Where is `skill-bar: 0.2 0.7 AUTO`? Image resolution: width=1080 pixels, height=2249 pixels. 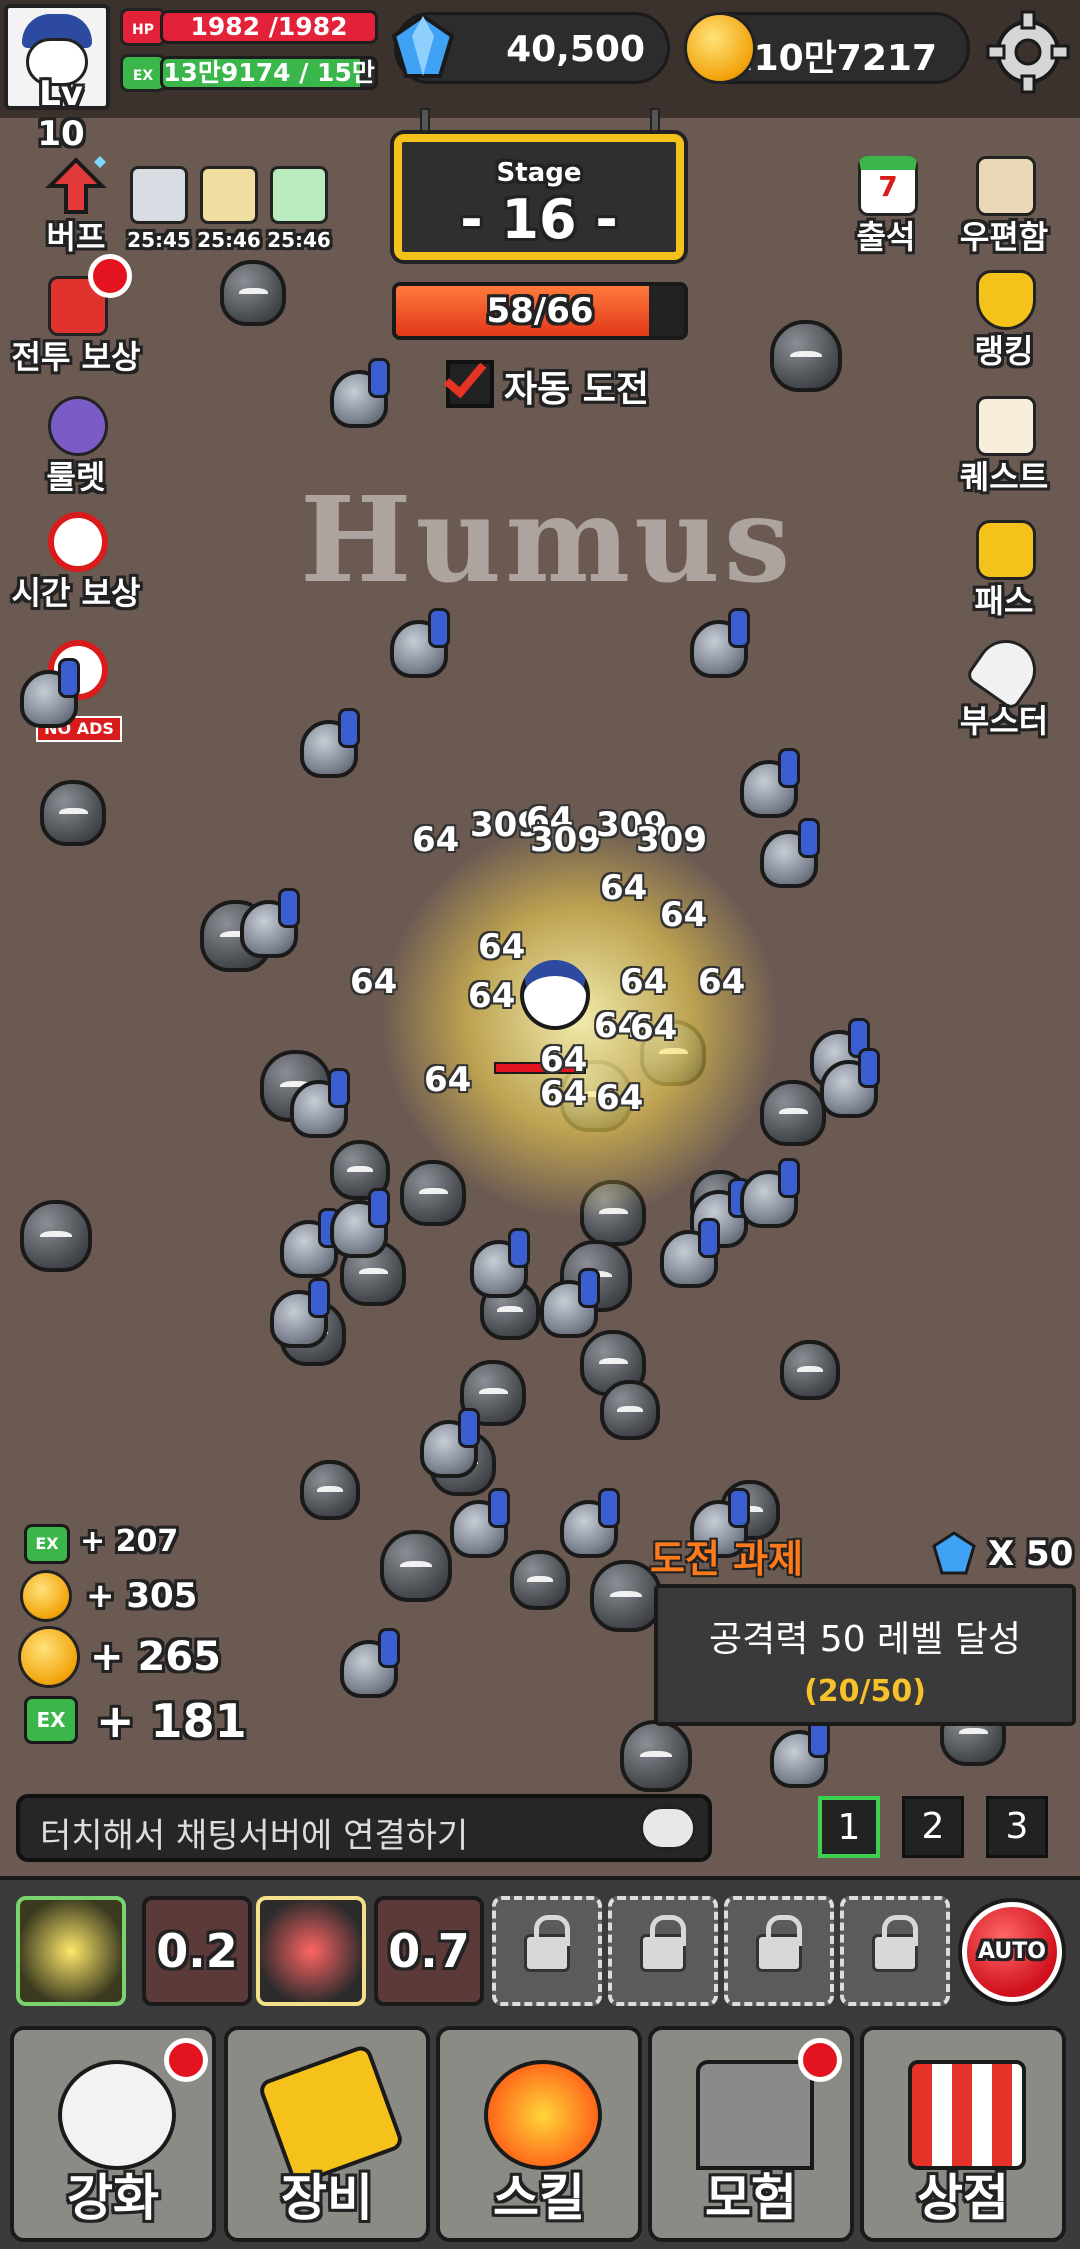
skill-bar: 0.2 0.7 AUTO is located at coordinates (540, 1946).